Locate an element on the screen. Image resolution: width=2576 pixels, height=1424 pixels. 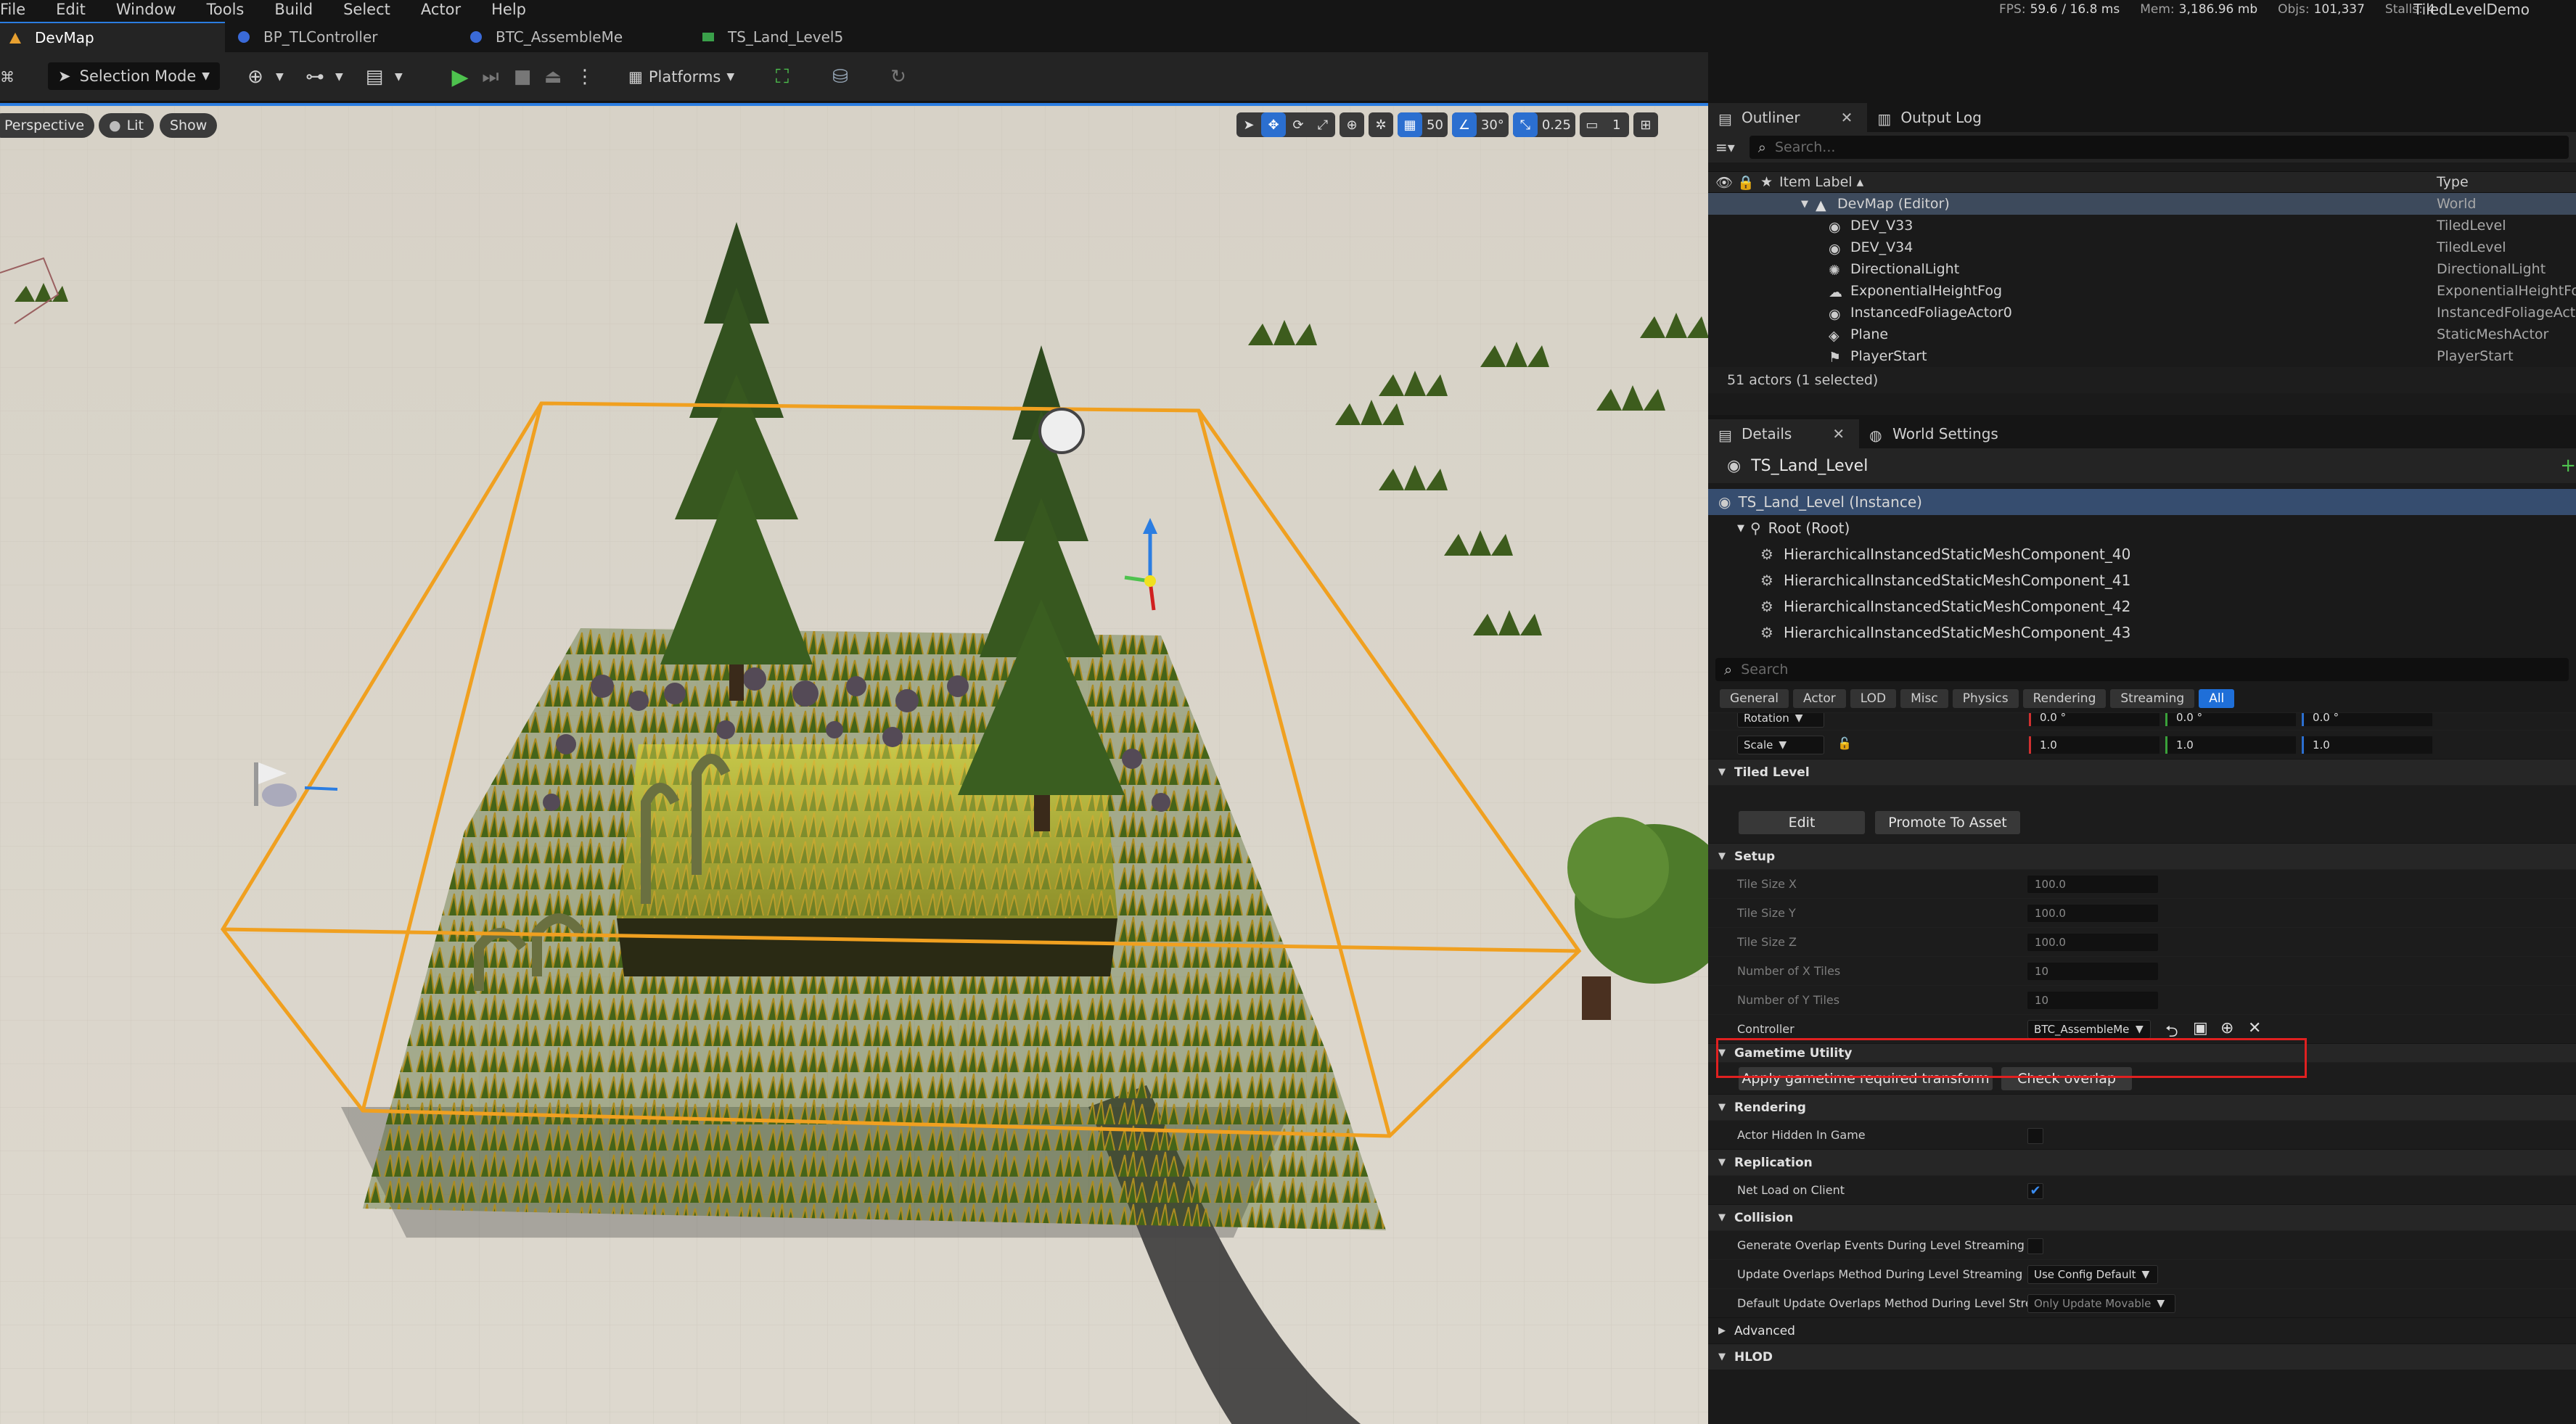
net-load-checkbox: ✔ is located at coordinates (2035, 1191).